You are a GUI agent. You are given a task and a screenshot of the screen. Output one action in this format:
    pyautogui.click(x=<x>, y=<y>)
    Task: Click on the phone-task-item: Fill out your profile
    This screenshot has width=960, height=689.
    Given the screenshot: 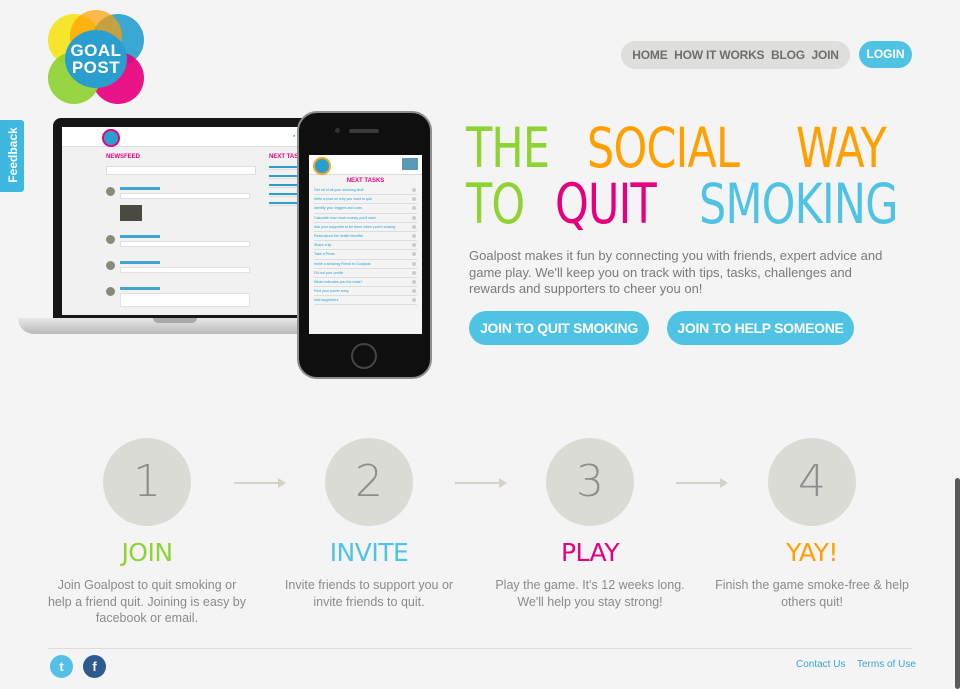 What is the action you would take?
    pyautogui.click(x=365, y=273)
    